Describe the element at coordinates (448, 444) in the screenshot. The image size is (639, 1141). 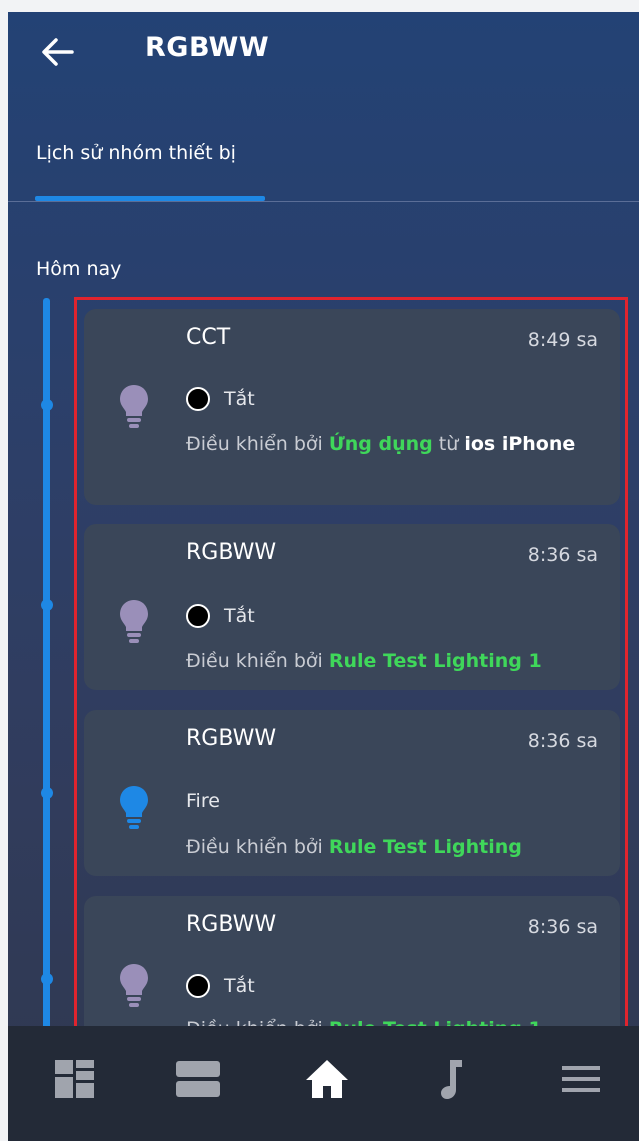
I see `controlled-from-label: từ` at that location.